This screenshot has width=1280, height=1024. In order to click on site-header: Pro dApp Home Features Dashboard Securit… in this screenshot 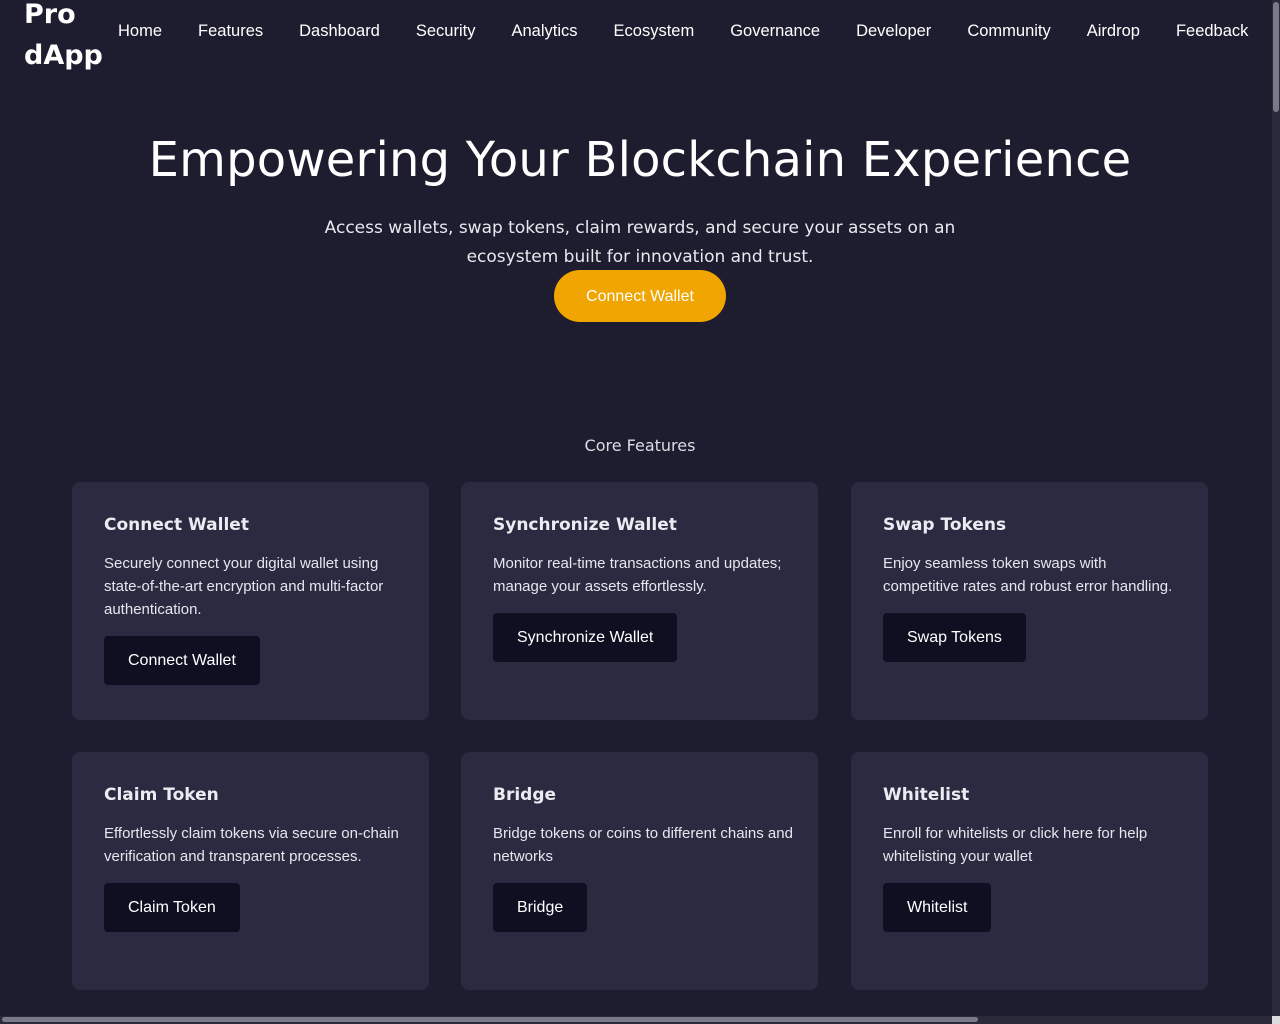, I will do `click(636, 35)`.